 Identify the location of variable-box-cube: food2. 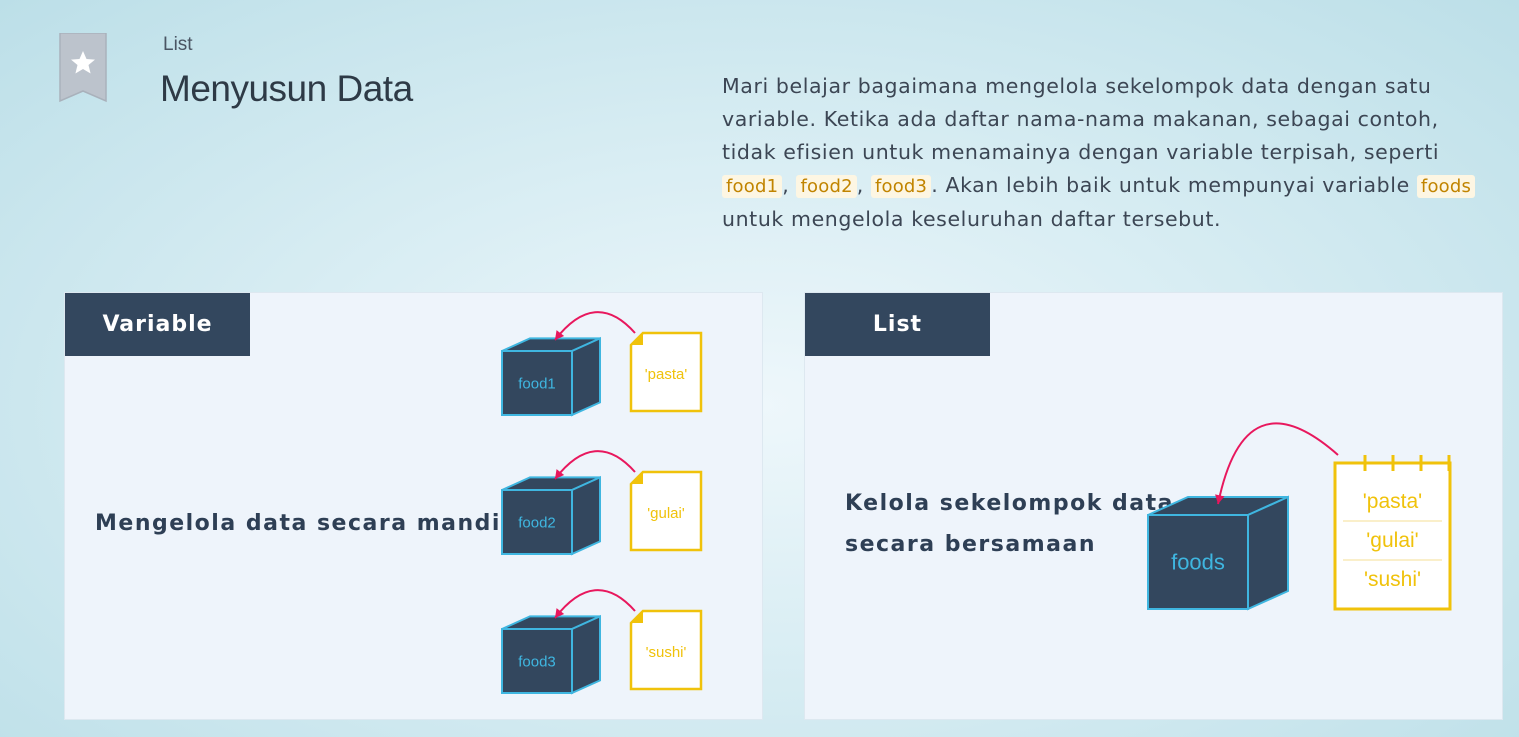
(551, 515).